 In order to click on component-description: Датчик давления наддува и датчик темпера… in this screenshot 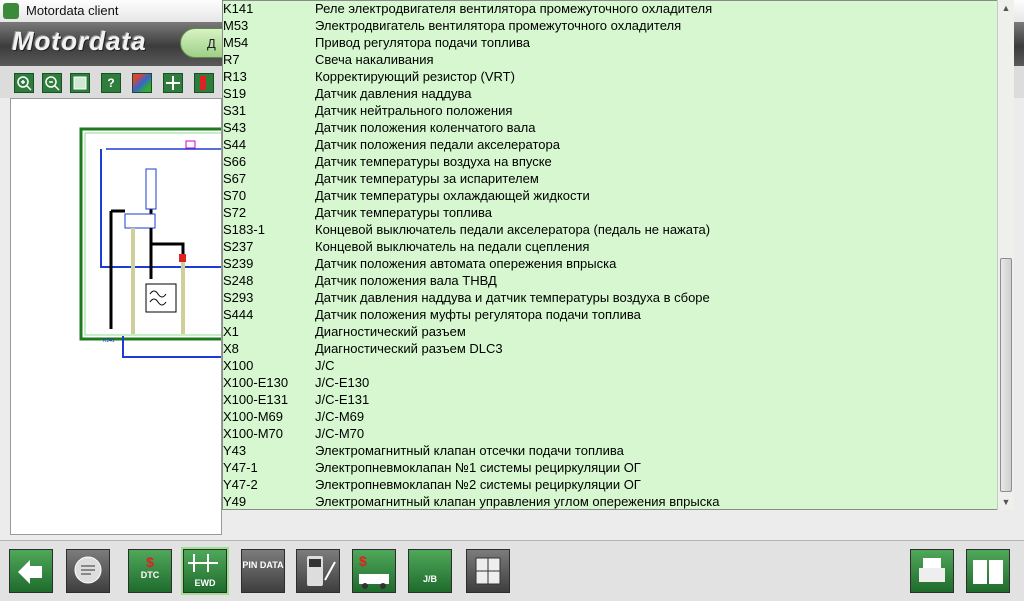, I will do `click(512, 297)`.